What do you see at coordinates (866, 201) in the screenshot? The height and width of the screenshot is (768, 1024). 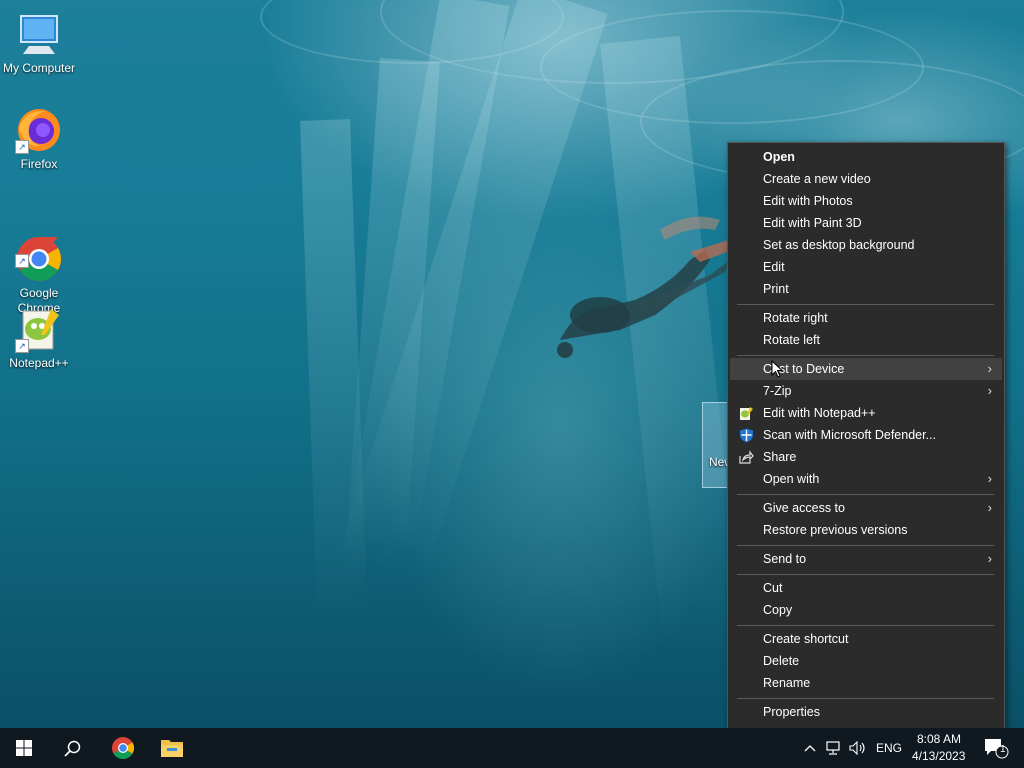 I see `menu-item-edit-with-photos: Edit with Photos` at bounding box center [866, 201].